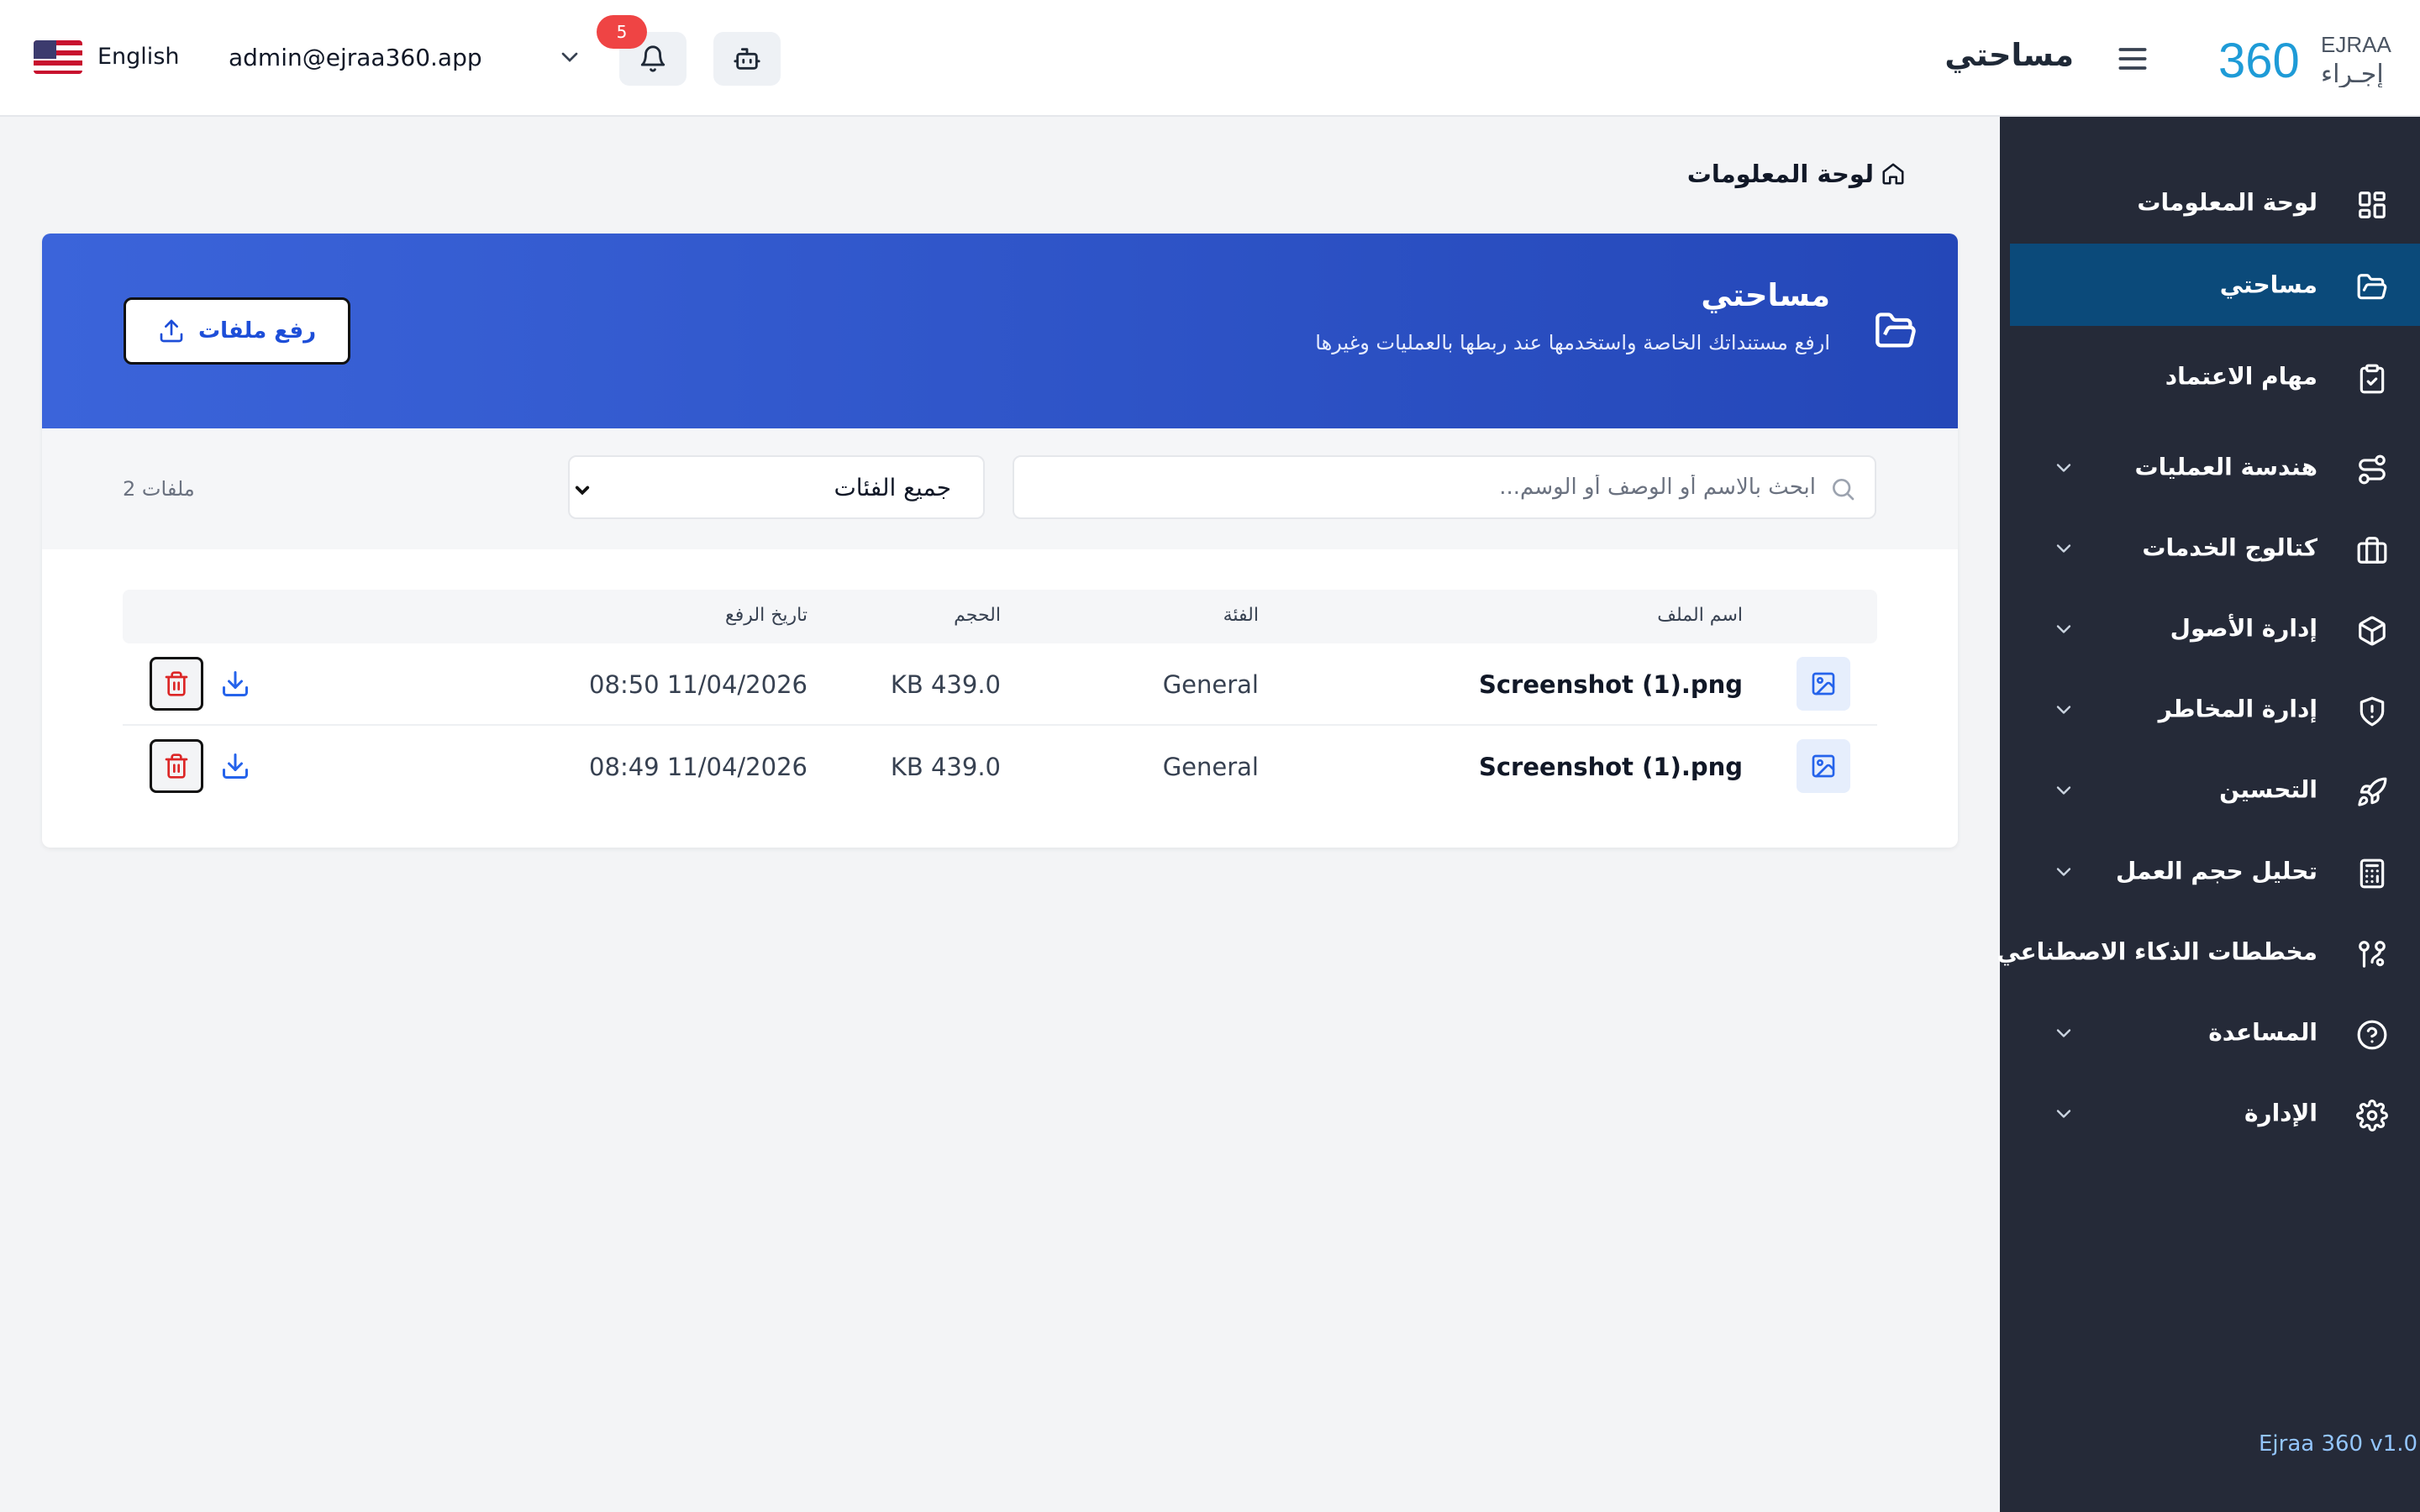 The height and width of the screenshot is (1512, 2420). Describe the element at coordinates (1896, 330) in the screenshot. I see `folder-open-icon` at that location.